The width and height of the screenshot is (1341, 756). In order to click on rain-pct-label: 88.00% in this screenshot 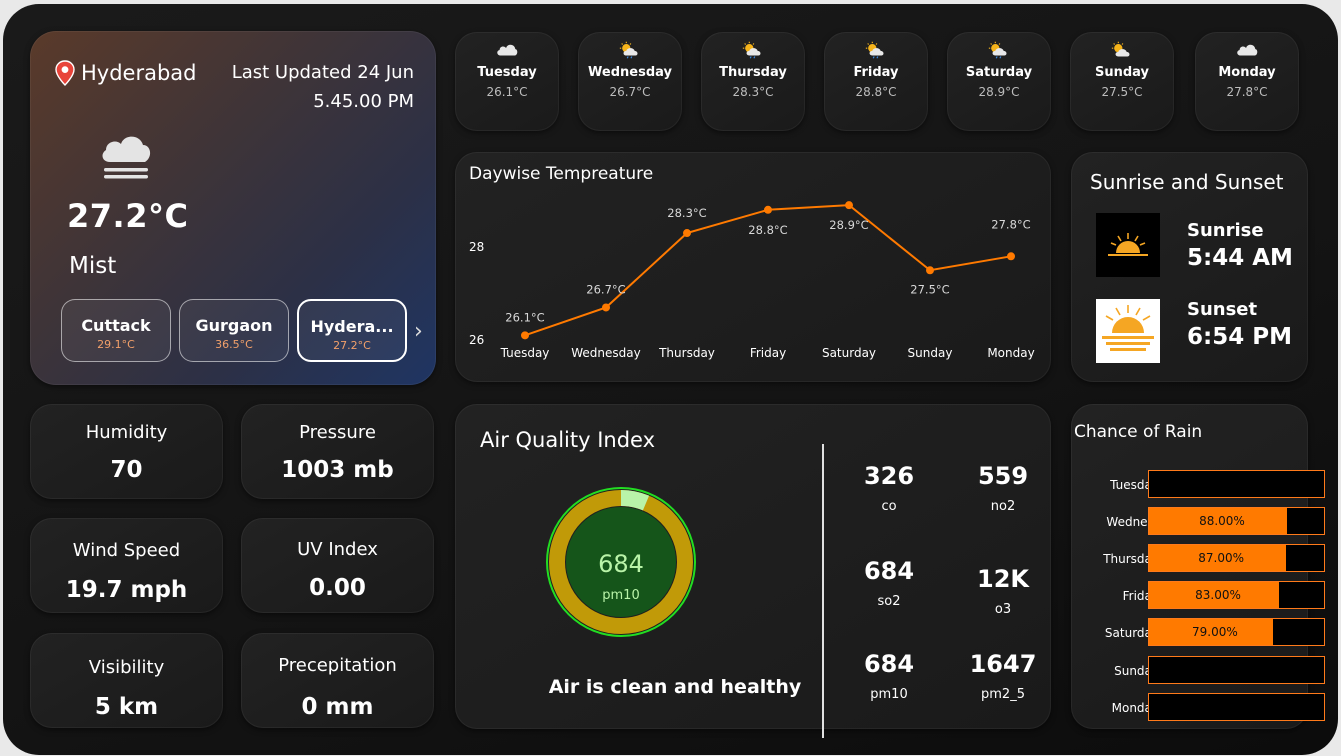, I will do `click(1222, 521)`.